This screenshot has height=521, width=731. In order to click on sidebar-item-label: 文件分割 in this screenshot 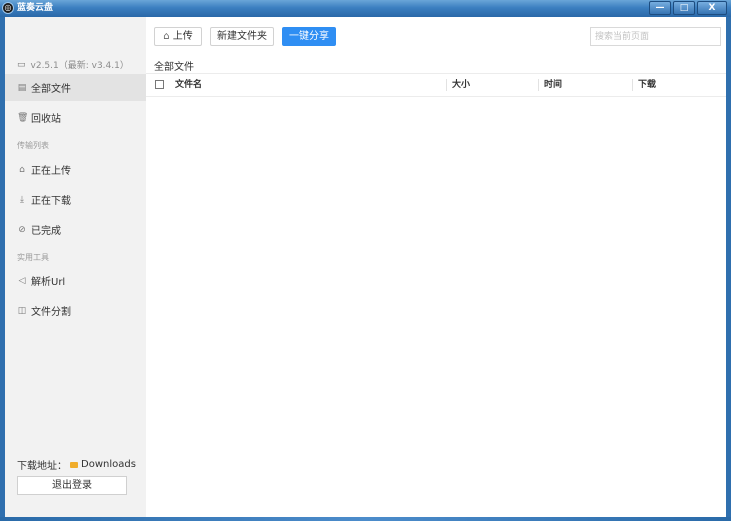, I will do `click(51, 312)`.